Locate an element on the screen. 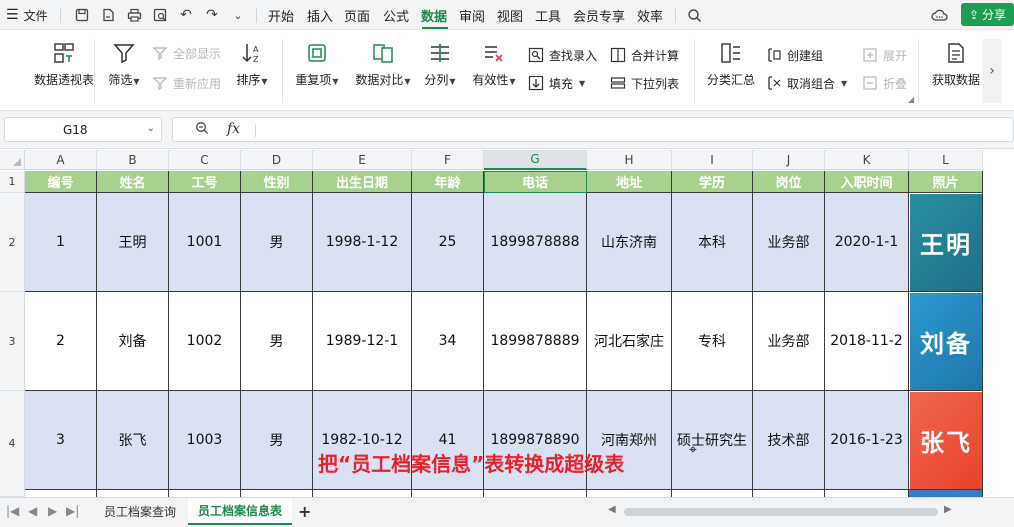 The image size is (1014, 527). table-cell: 34 is located at coordinates (448, 341).